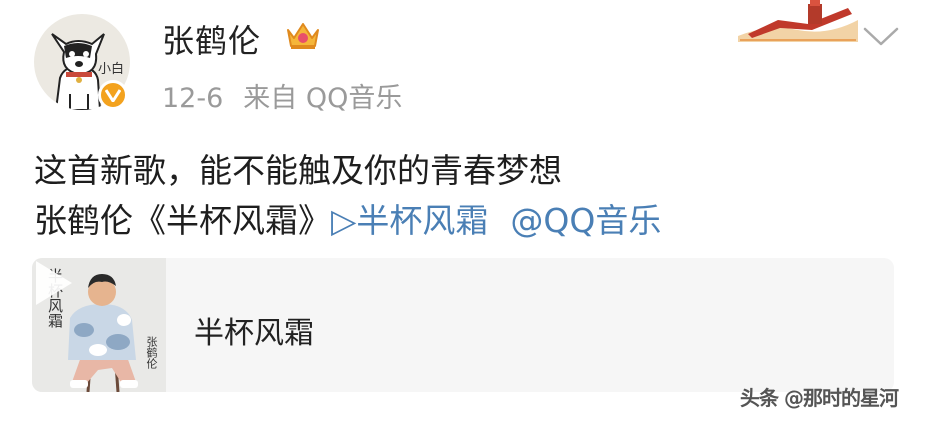 The image size is (926, 421). Describe the element at coordinates (182, 220) in the screenshot. I see `song-reference: 张鹤伦《半杯风霜》` at that location.